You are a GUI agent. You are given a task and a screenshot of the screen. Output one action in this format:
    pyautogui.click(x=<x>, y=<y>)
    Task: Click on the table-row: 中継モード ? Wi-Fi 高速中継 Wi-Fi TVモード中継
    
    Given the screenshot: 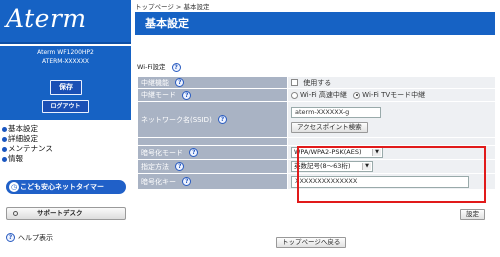 What is the action you would take?
    pyautogui.click(x=316, y=95)
    